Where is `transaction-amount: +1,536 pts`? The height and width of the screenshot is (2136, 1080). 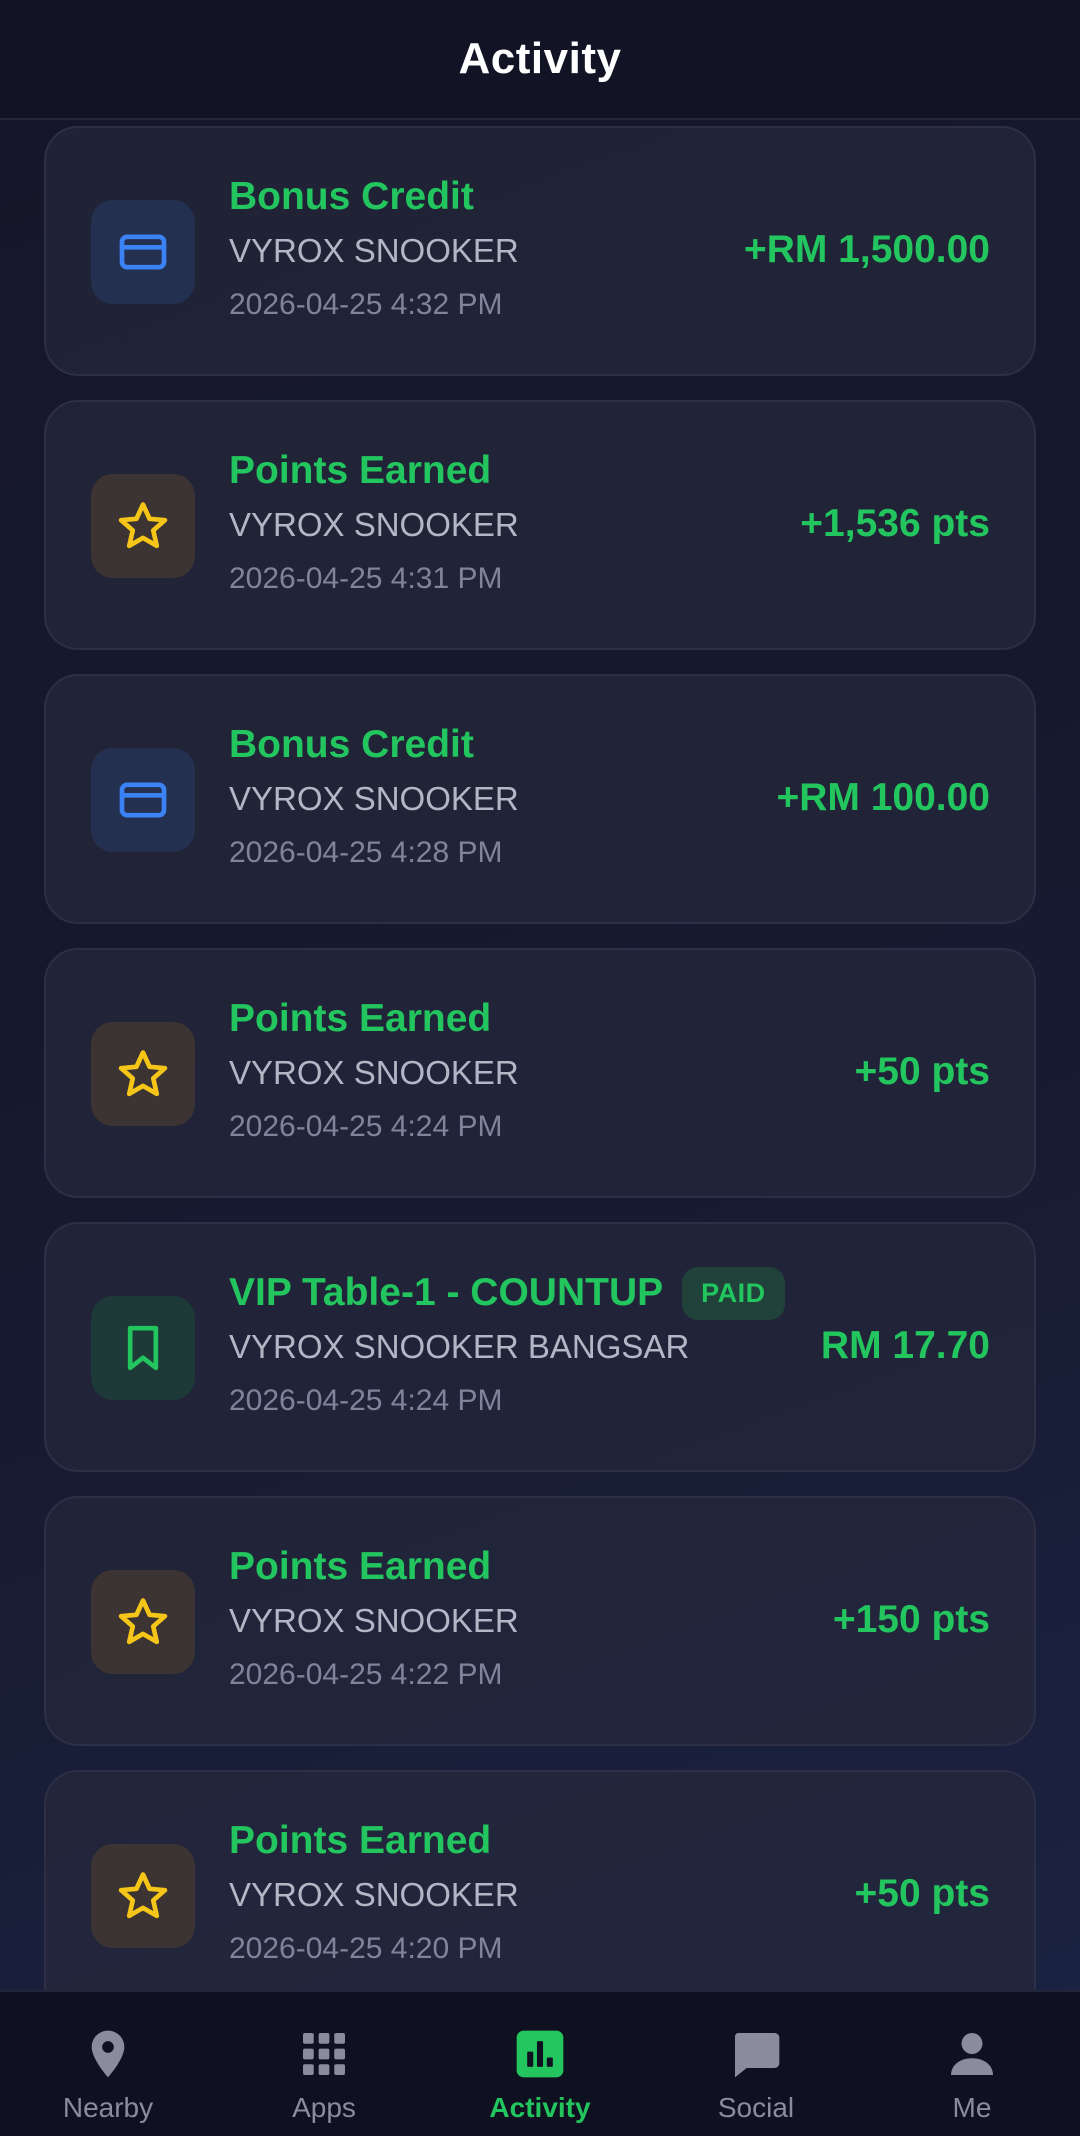
transaction-amount: +1,536 pts is located at coordinates (895, 523).